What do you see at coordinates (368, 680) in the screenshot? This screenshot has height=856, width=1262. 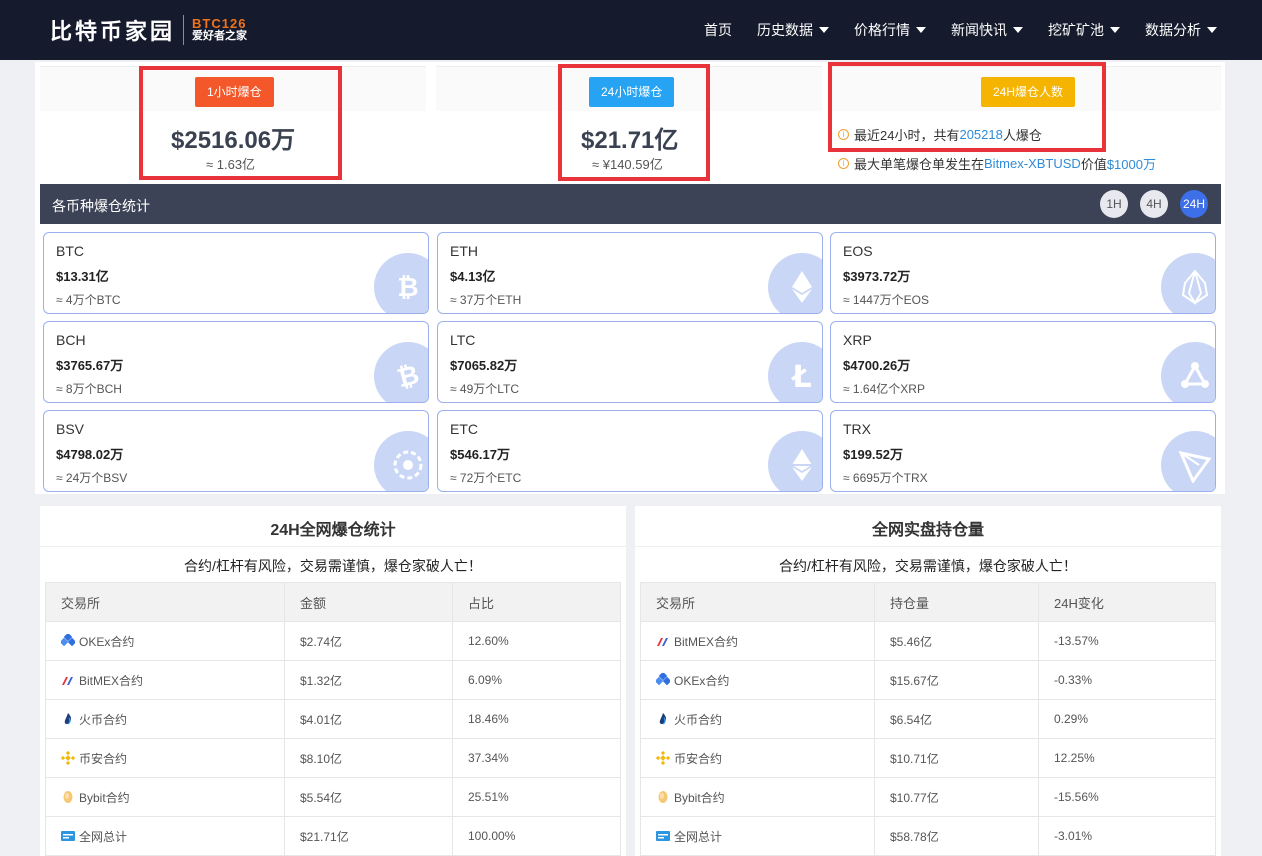 I see `amount-cell: $1.32亿` at bounding box center [368, 680].